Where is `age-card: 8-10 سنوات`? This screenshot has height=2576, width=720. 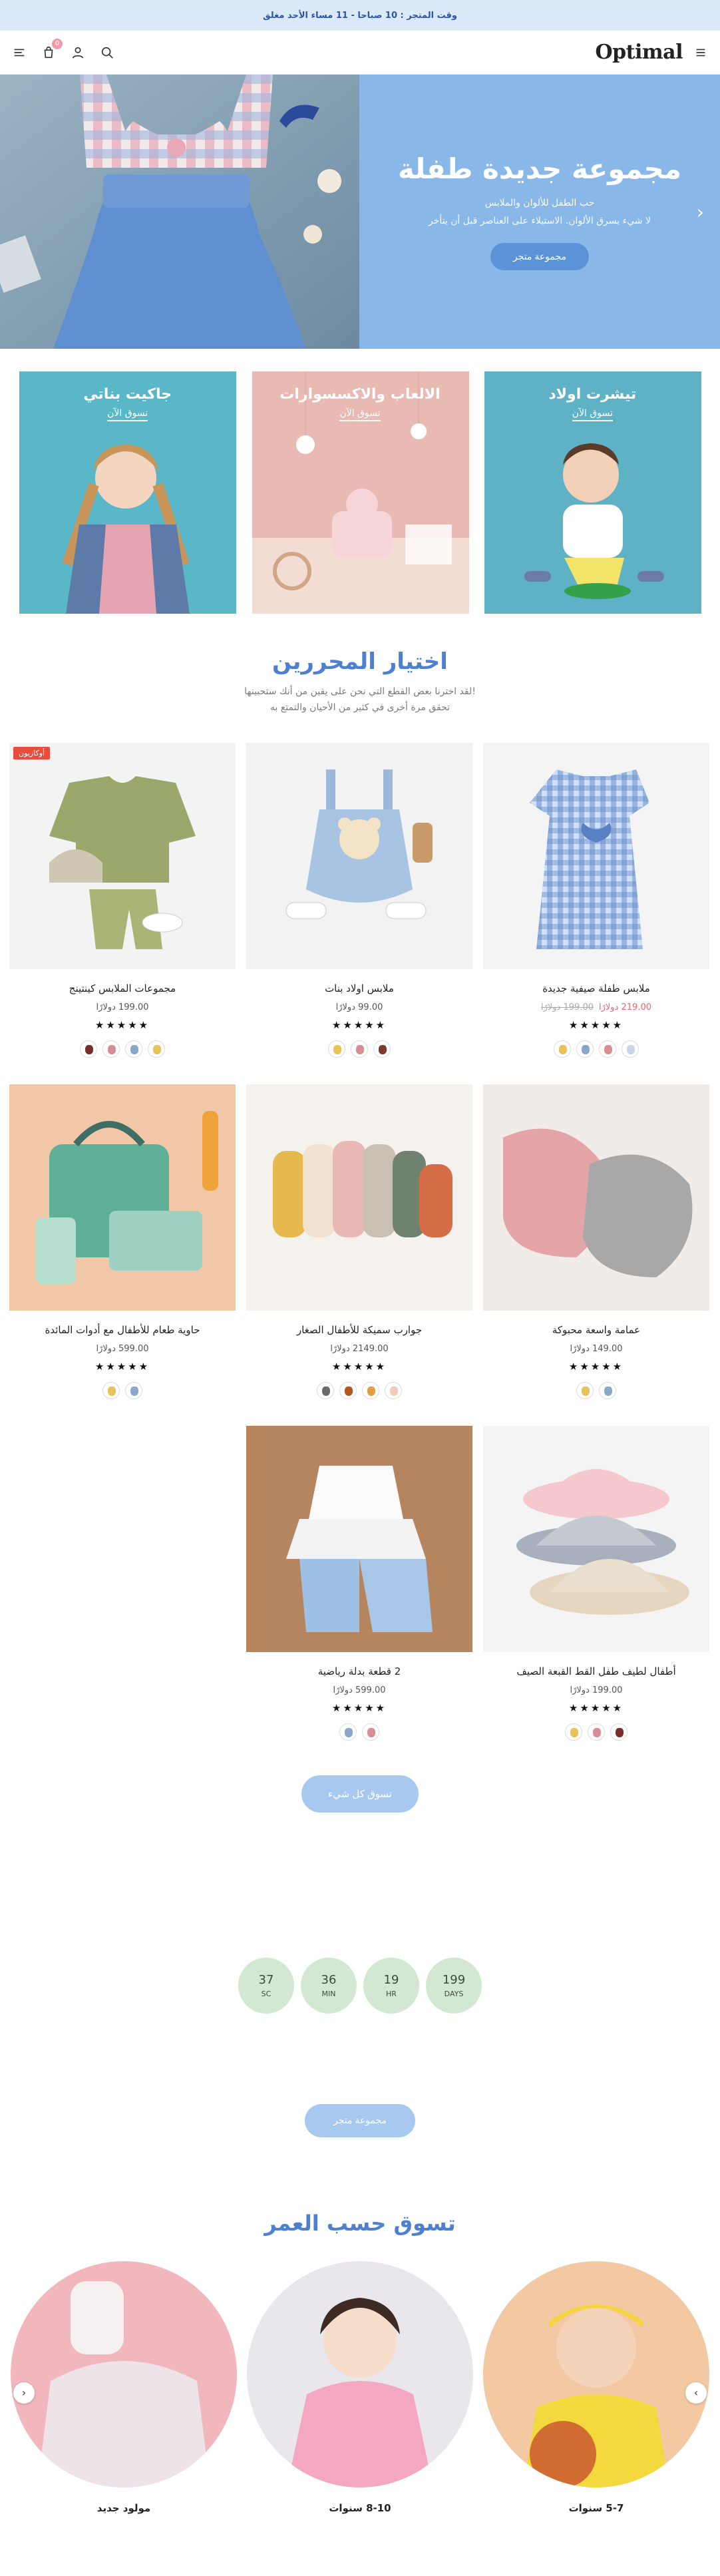 age-card: 8-10 سنوات is located at coordinates (360, 2387).